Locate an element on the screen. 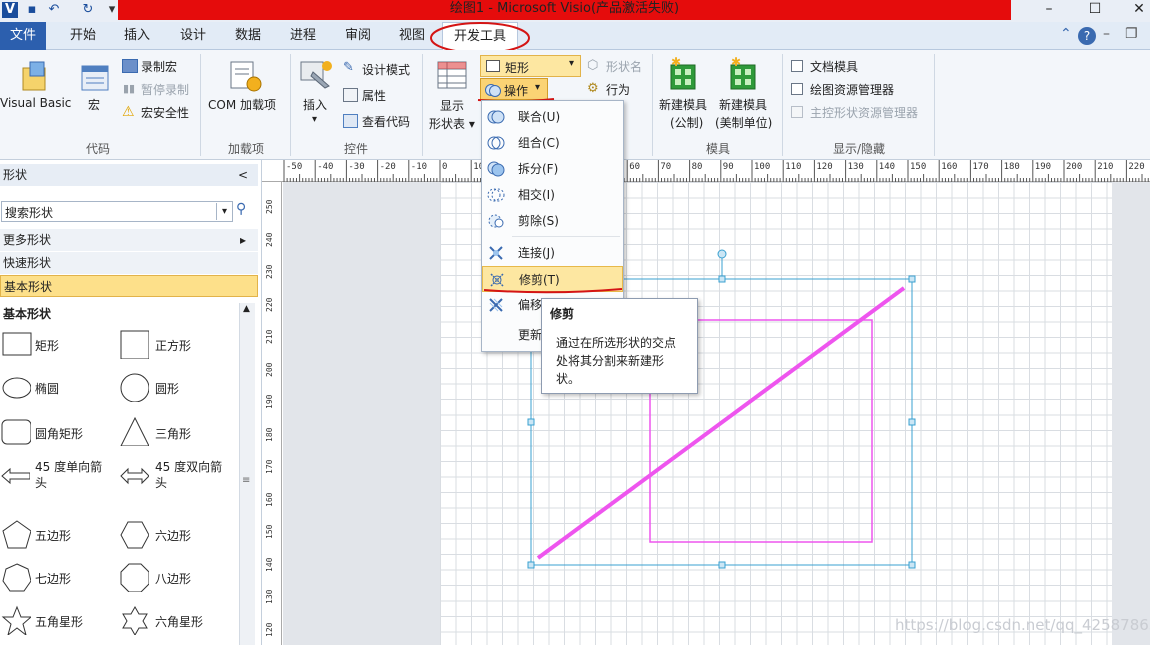  menu-item-subtract: 剪除(S) is located at coordinates (552, 221).